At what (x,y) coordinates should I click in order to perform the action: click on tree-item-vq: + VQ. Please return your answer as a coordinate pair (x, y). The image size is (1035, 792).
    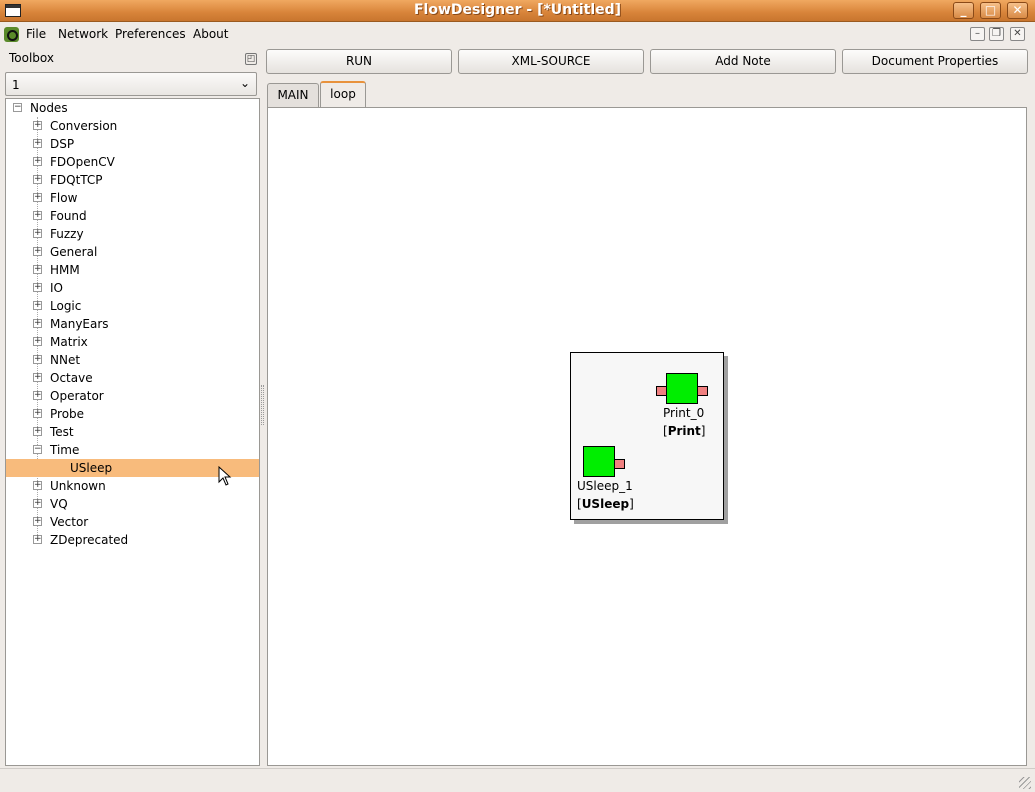
    Looking at the image, I should click on (132, 504).